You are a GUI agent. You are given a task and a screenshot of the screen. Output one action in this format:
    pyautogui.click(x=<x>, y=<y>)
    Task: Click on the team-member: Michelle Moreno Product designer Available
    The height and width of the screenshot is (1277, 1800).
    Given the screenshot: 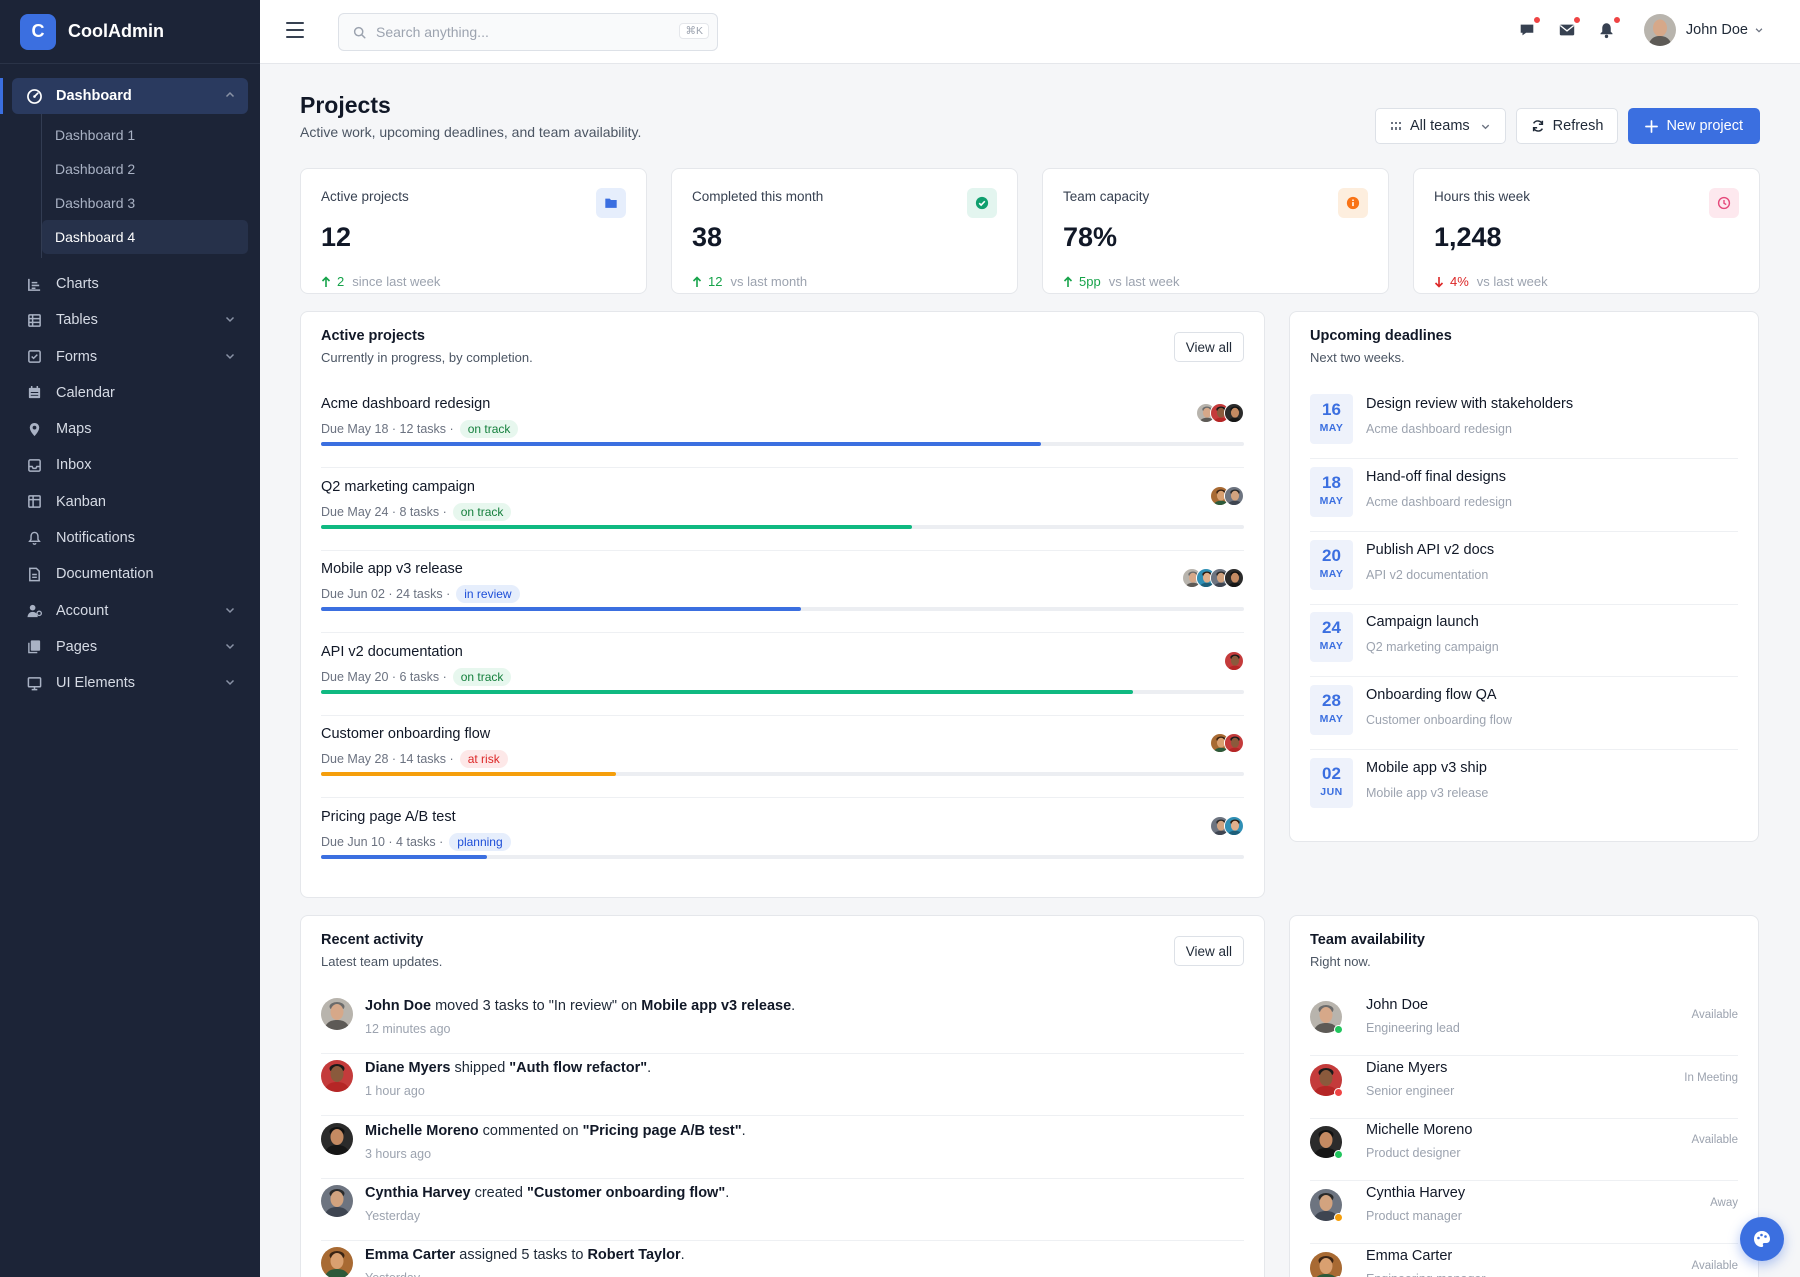 What is the action you would take?
    pyautogui.click(x=1524, y=1150)
    